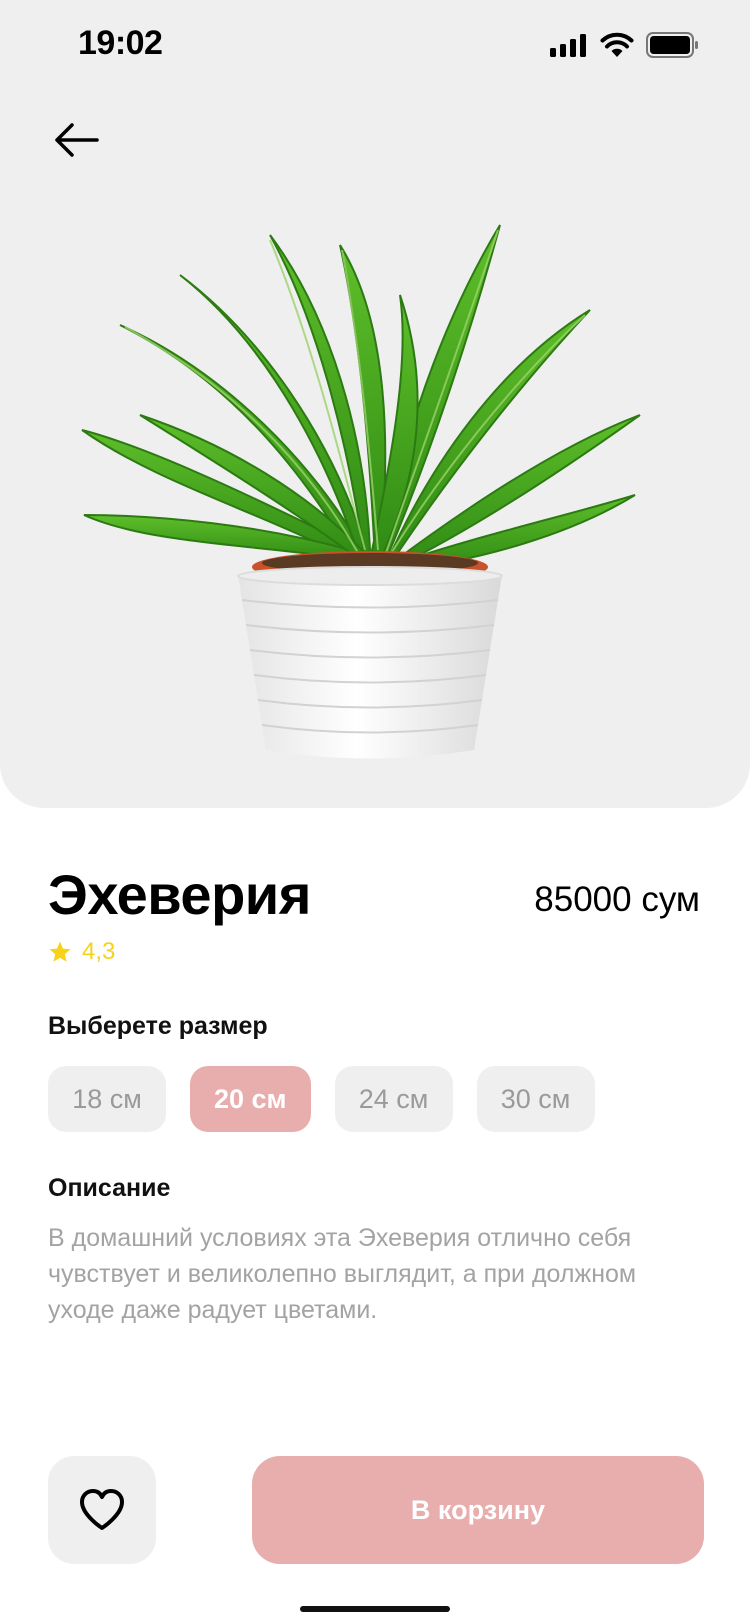 This screenshot has height=1624, width=750. Describe the element at coordinates (158, 1026) in the screenshot. I see `size-heading: Выберете размер` at that location.